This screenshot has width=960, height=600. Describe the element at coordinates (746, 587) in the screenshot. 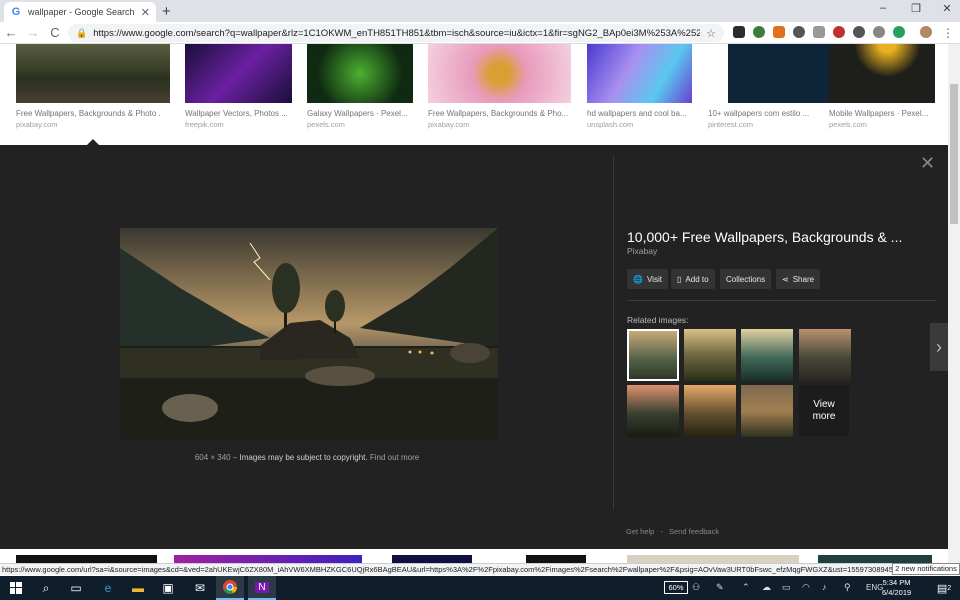

I see `show-hidden-icons: ⌃` at that location.